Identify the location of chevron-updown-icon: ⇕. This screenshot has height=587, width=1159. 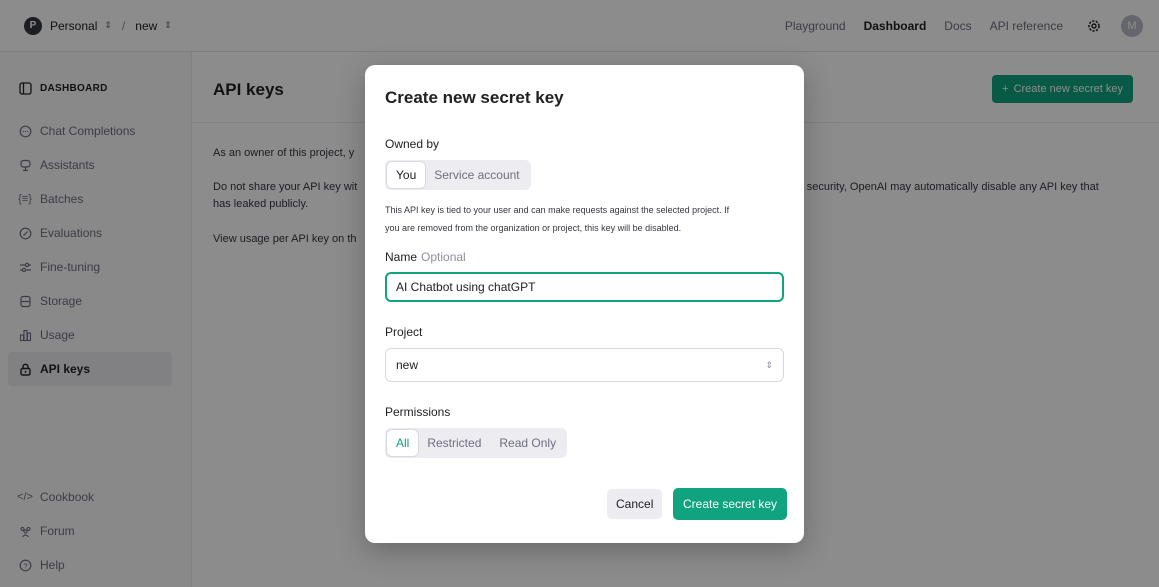
(769, 364).